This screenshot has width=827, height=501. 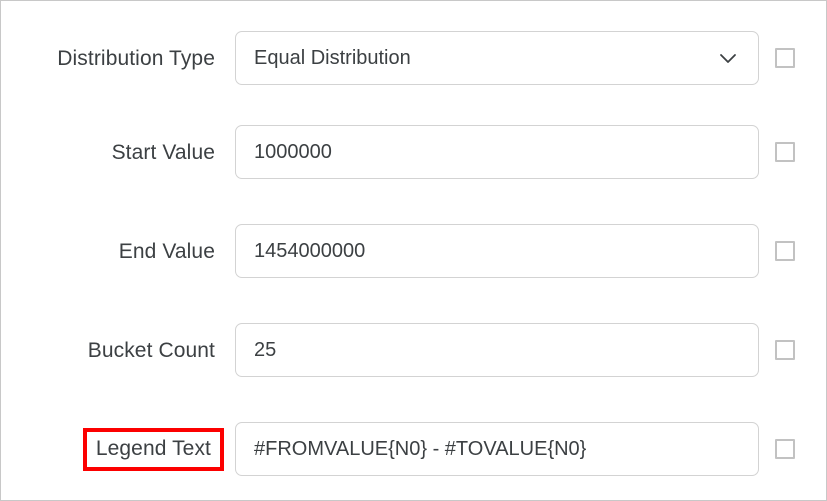 I want to click on label-start-value: Start Value, so click(x=163, y=152).